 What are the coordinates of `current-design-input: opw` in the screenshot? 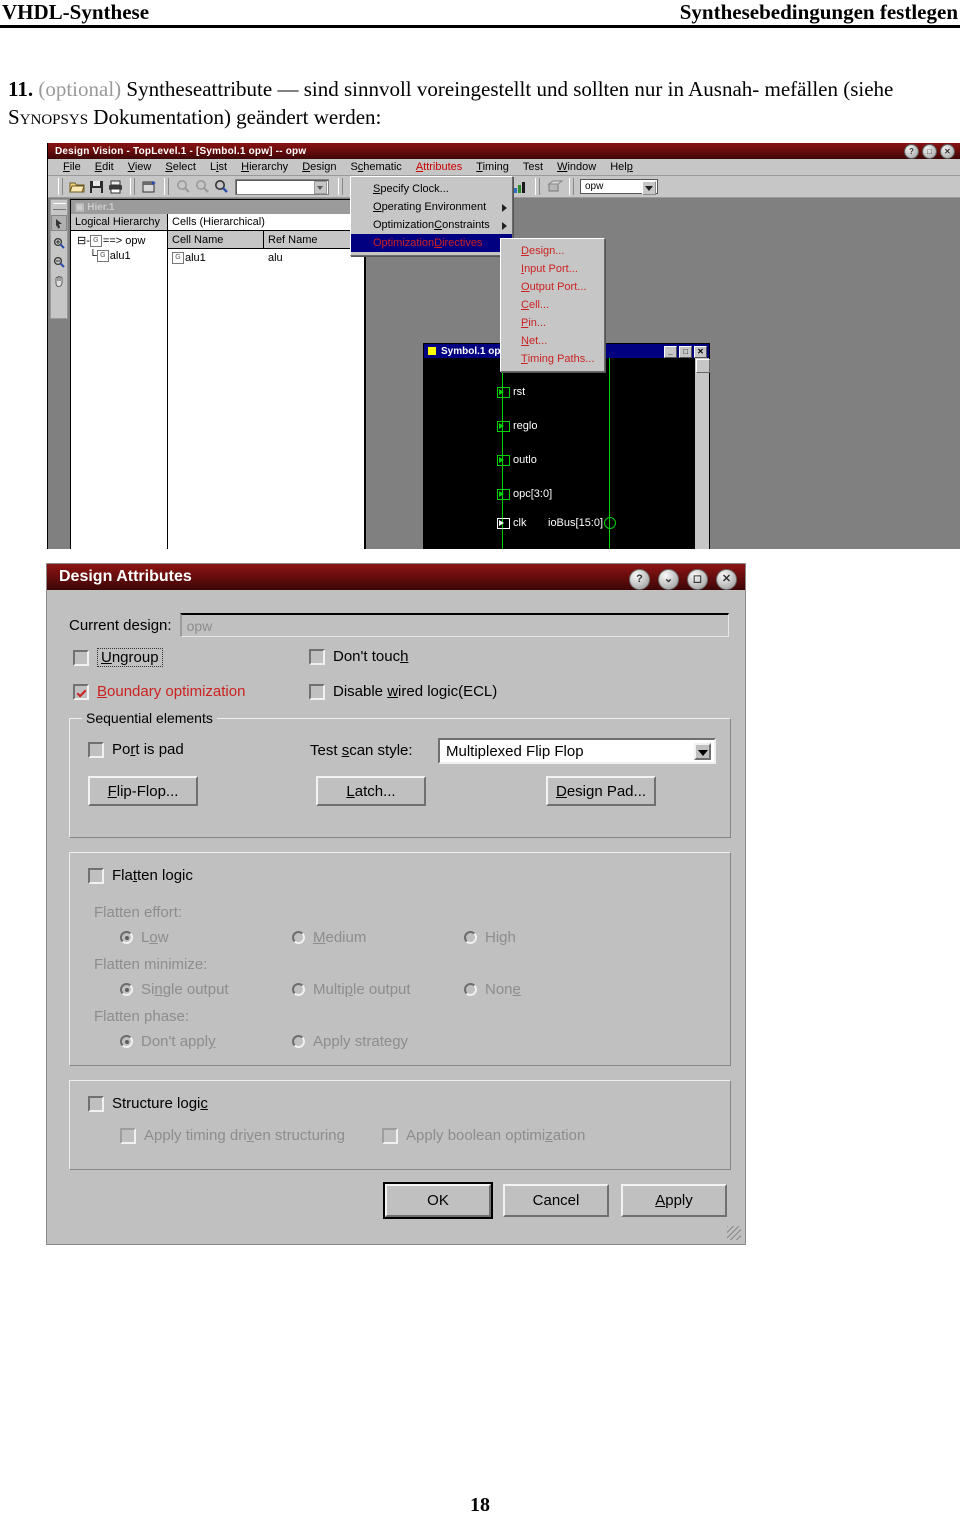 It's located at (454, 625).